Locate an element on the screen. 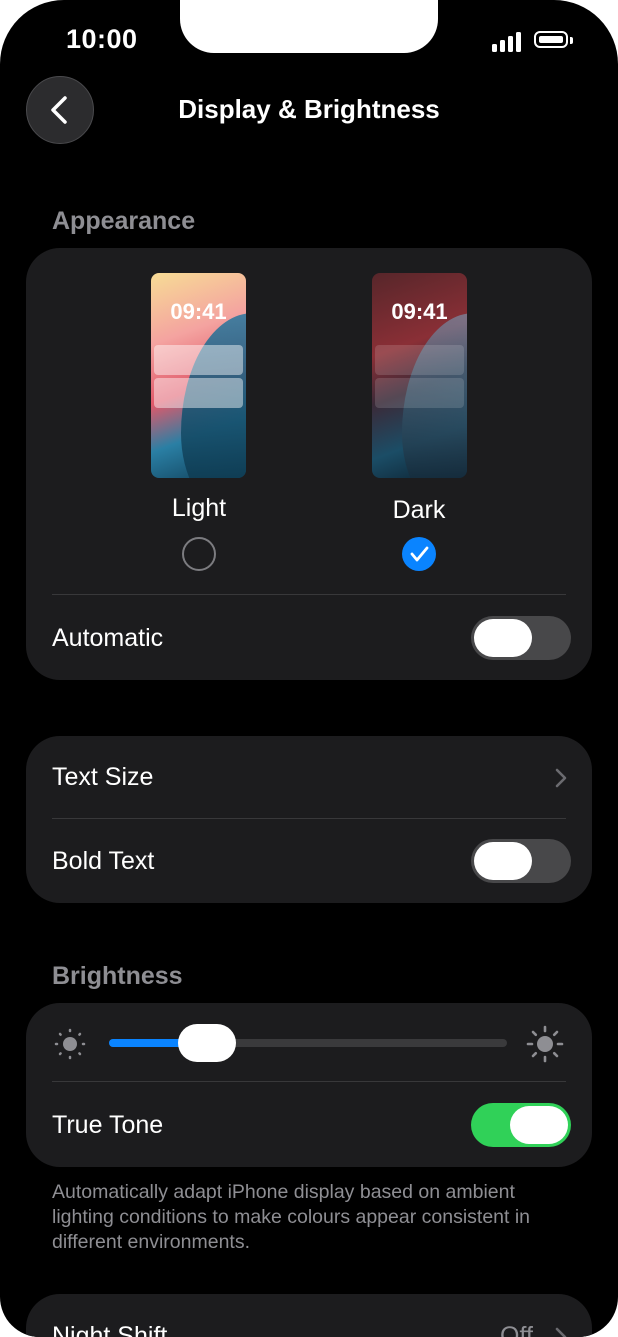 Image resolution: width=618 pixels, height=1337 pixels. appearance-header: Appearance is located at coordinates (124, 221).